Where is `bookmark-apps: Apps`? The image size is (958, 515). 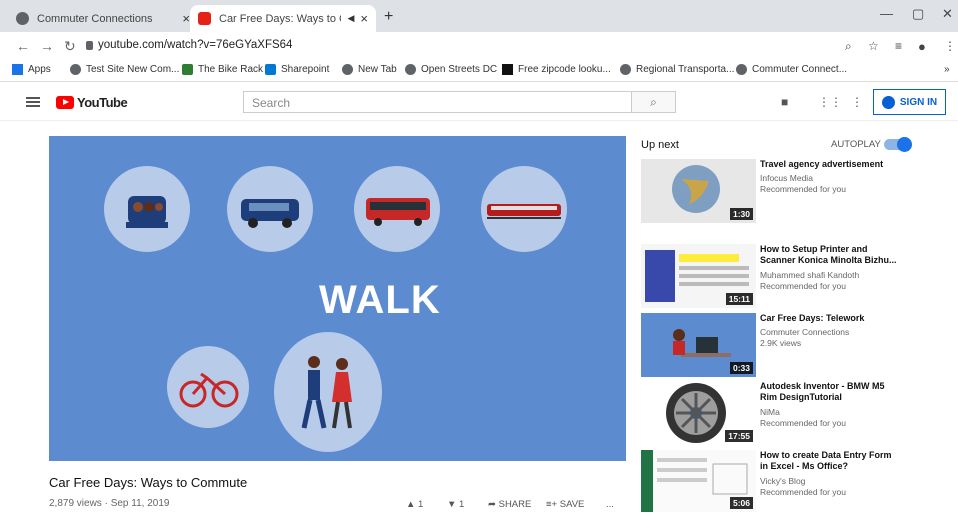
bookmark-apps: Apps is located at coordinates (31, 69).